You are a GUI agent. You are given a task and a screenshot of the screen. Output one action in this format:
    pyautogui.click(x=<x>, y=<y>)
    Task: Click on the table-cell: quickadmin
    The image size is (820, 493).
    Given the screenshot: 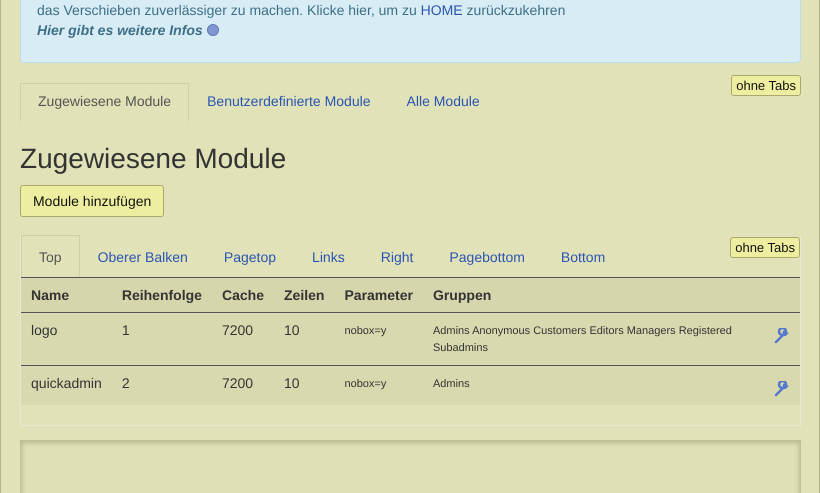 What is the action you would take?
    pyautogui.click(x=66, y=385)
    